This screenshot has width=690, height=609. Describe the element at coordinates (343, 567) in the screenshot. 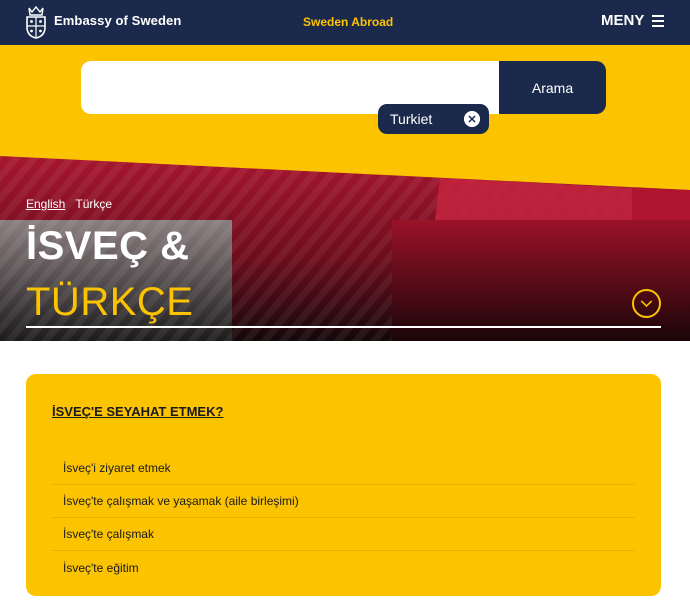

I see `list-item: İsveç'te eğitim` at that location.